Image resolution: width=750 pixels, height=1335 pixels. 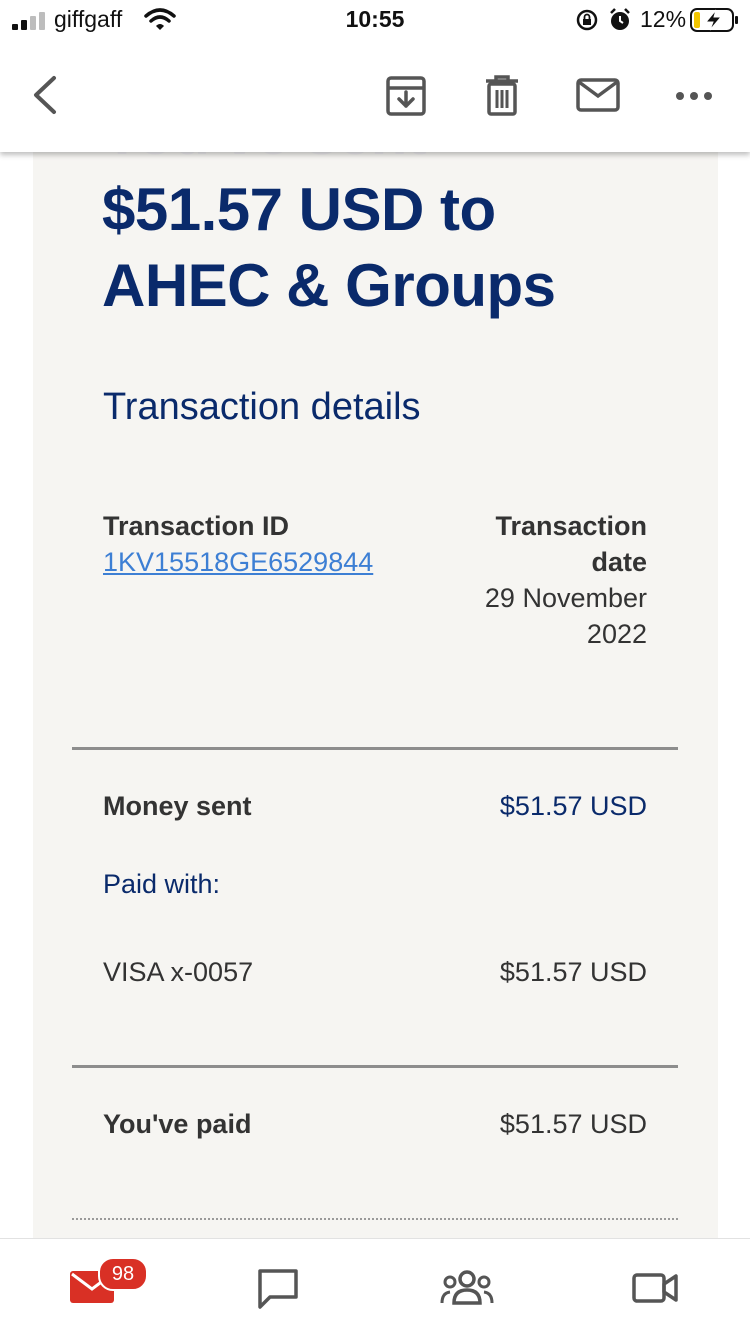 I want to click on money-sent-label: Money sent, so click(x=177, y=806).